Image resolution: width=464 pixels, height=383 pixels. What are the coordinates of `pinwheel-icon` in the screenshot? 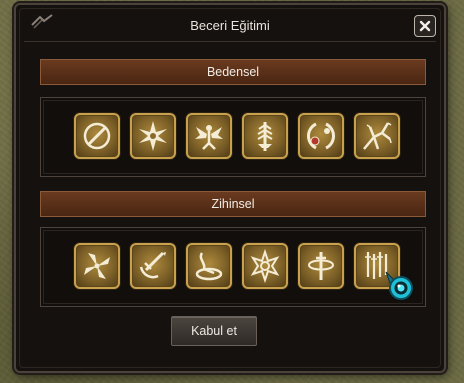 It's located at (97, 266).